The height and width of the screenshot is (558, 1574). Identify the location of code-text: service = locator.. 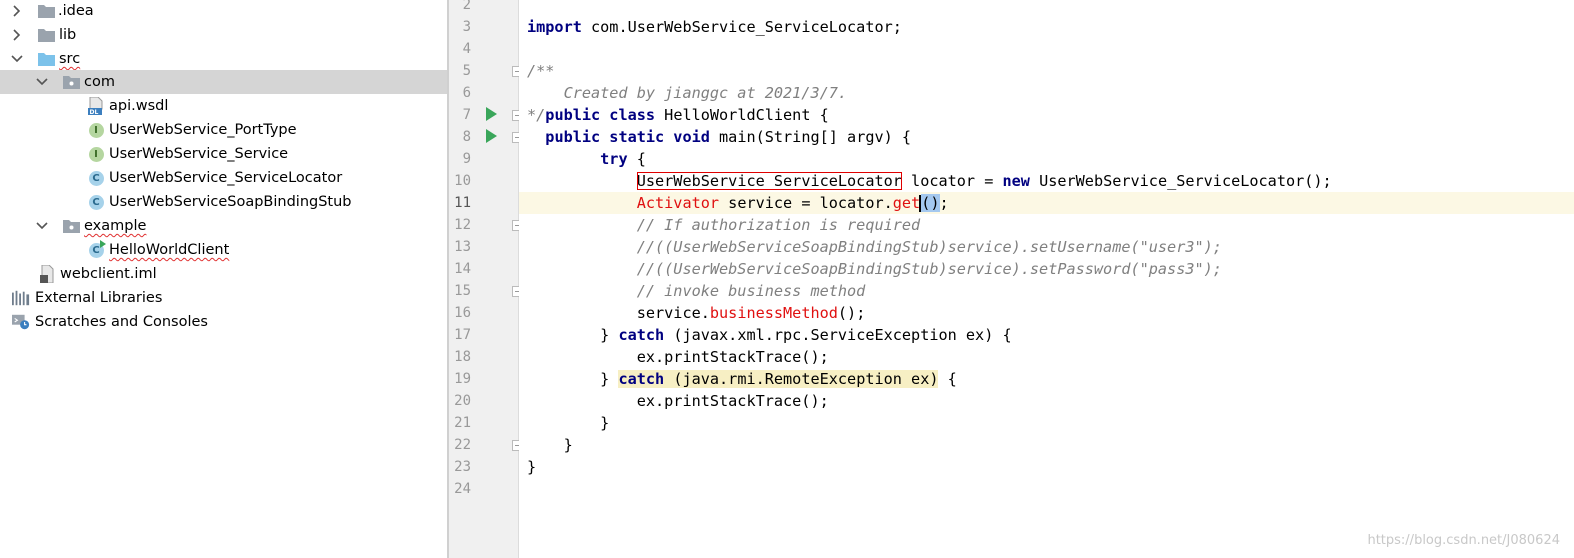
(806, 203).